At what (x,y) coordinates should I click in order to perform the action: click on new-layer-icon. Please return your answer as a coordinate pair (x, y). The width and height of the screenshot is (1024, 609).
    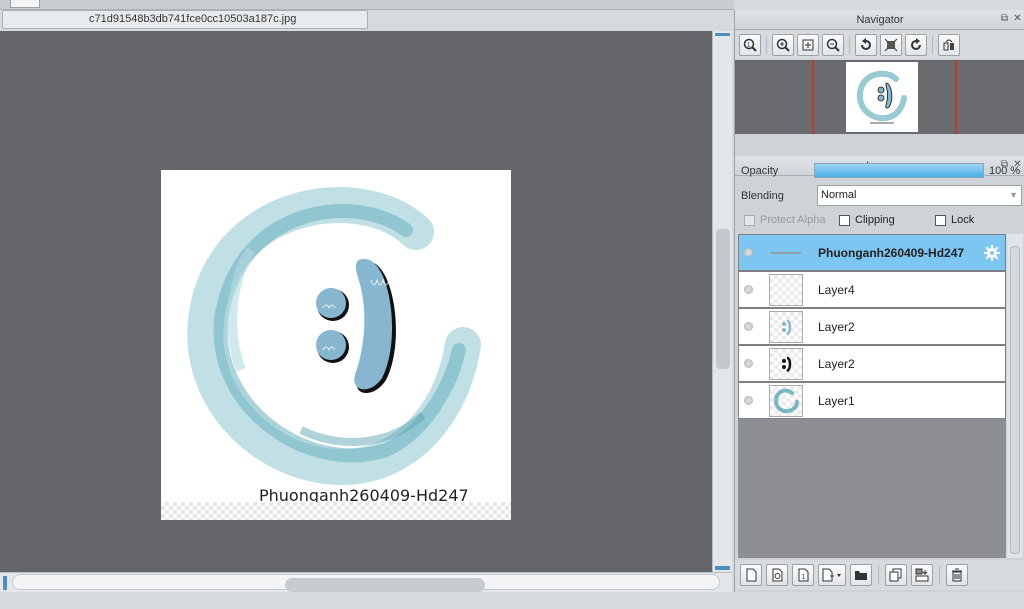
    Looking at the image, I should click on (751, 575).